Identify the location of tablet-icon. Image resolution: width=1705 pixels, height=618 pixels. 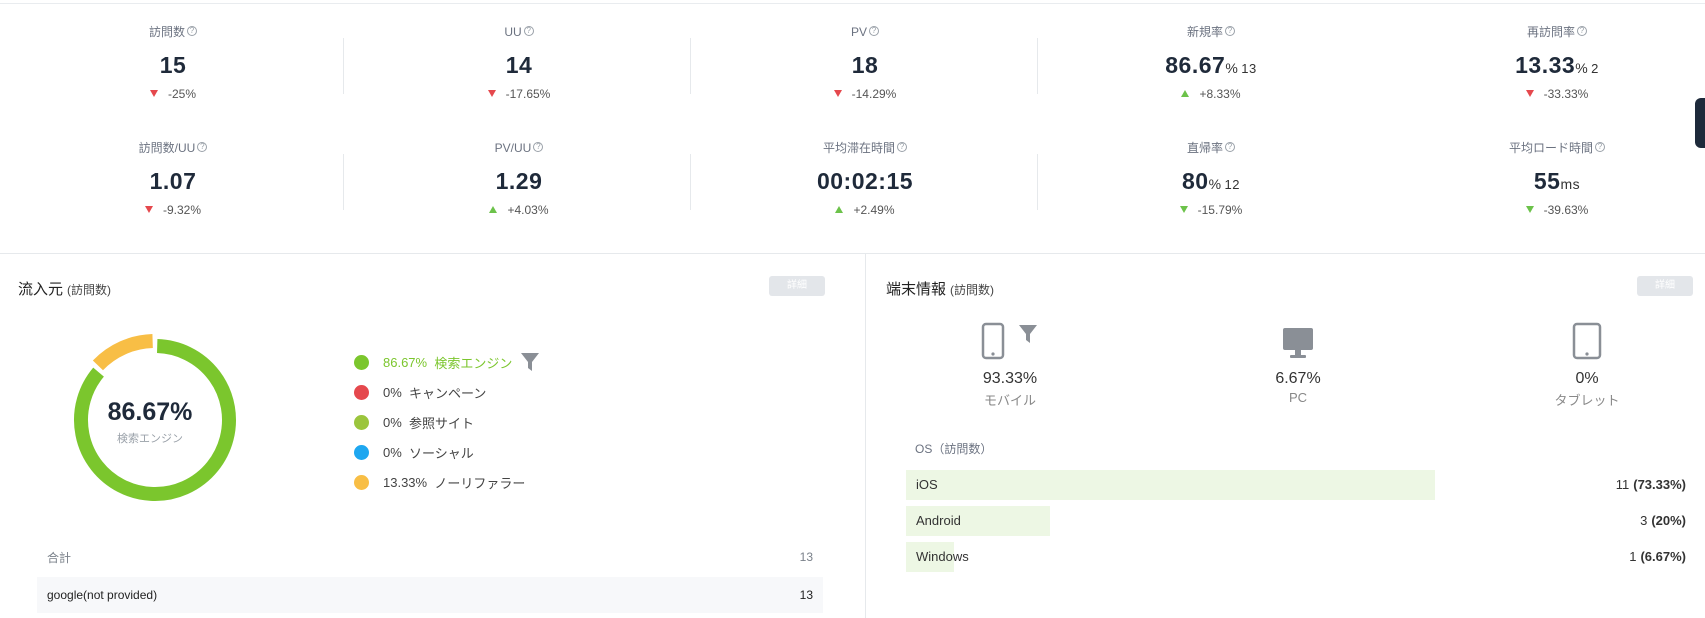
(1587, 341).